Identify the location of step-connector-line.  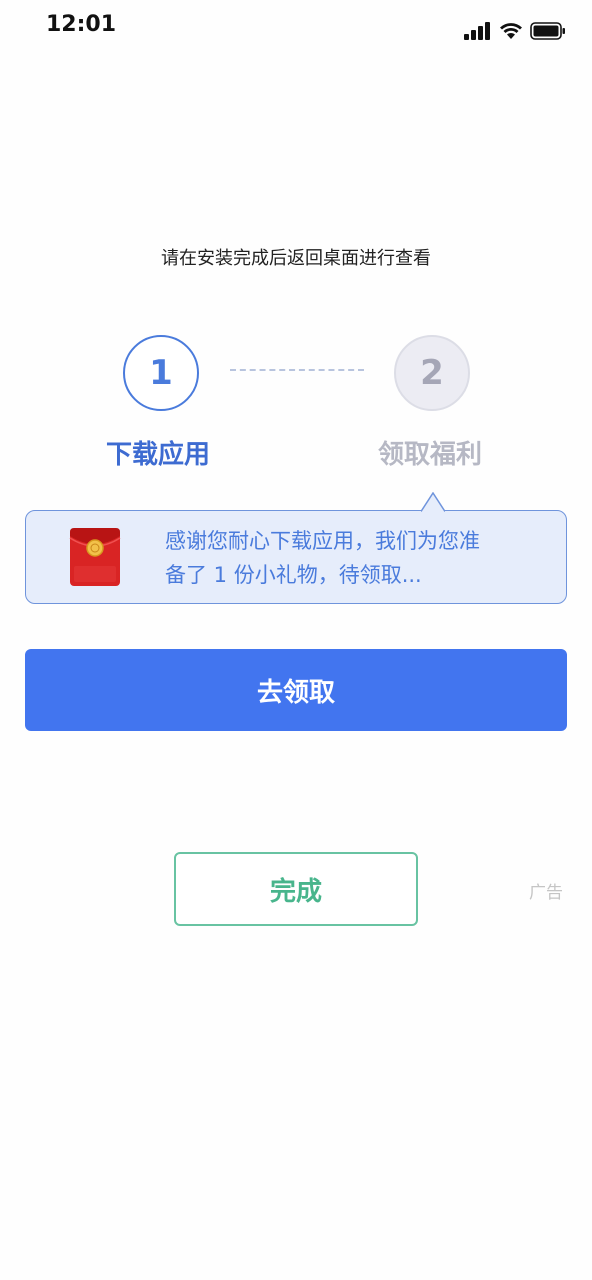
(297, 370).